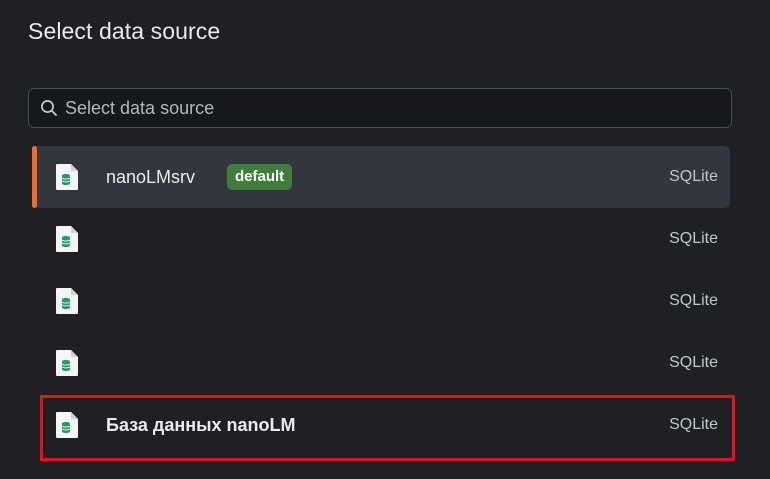 This screenshot has width=770, height=479. Describe the element at coordinates (260, 177) in the screenshot. I see `default-badge: default` at that location.